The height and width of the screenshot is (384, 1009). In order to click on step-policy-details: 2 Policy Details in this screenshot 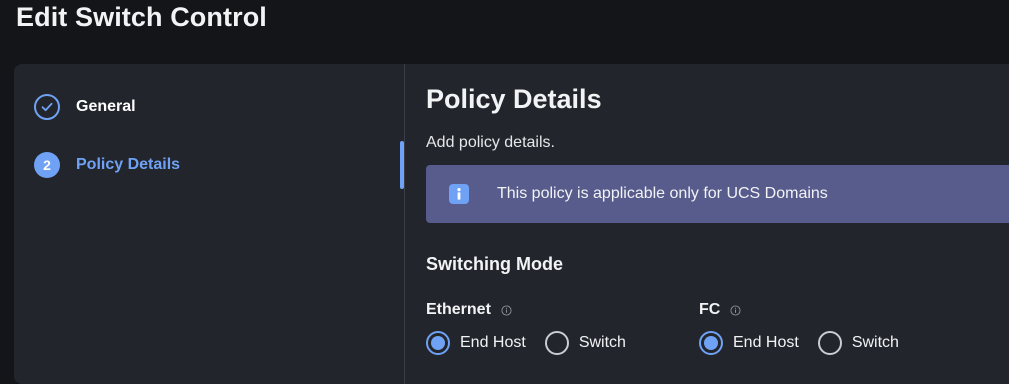, I will do `click(107, 165)`.